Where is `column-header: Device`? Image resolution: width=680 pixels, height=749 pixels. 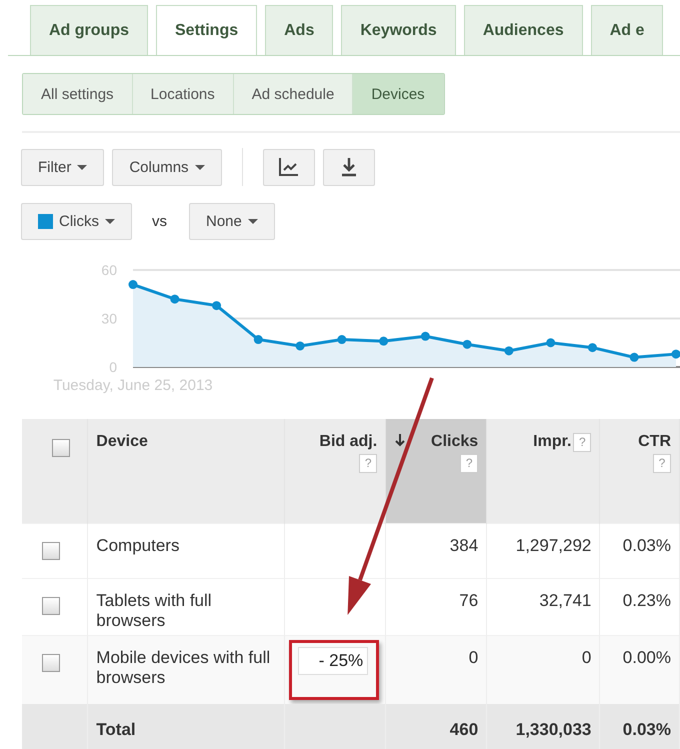 column-header: Device is located at coordinates (122, 441).